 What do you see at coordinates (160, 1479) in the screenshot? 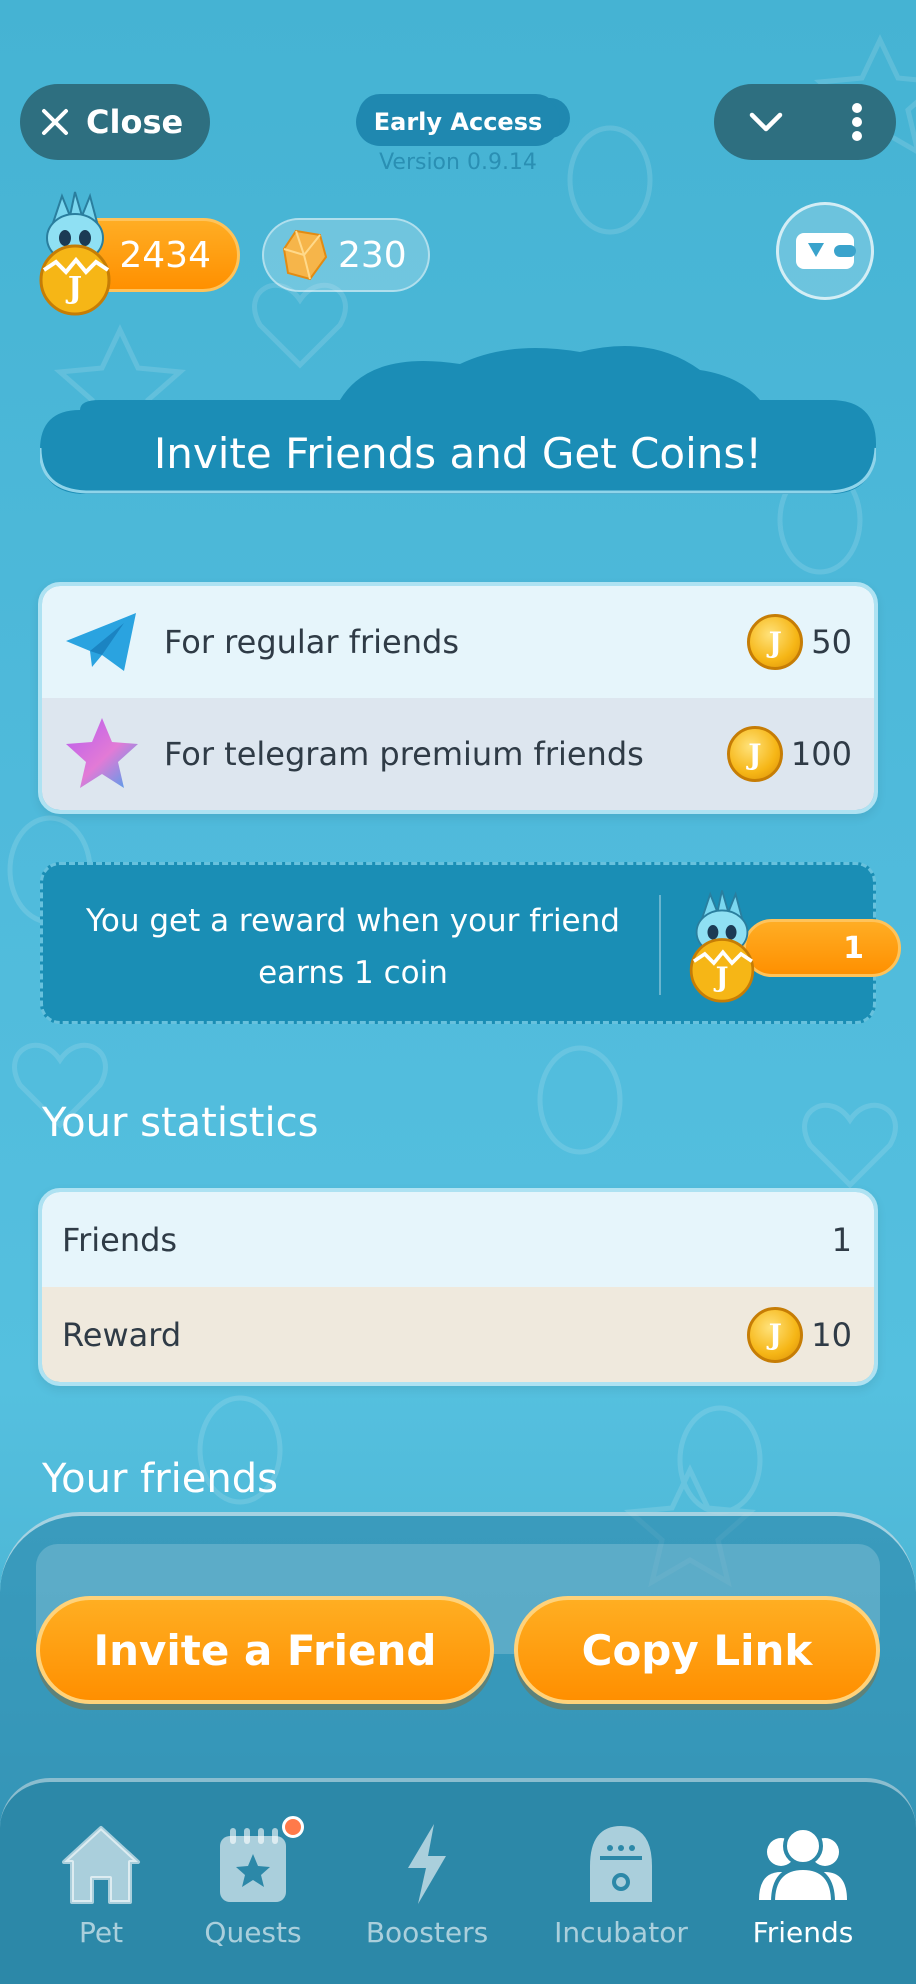
I see `friends-section-title: Your friends` at bounding box center [160, 1479].